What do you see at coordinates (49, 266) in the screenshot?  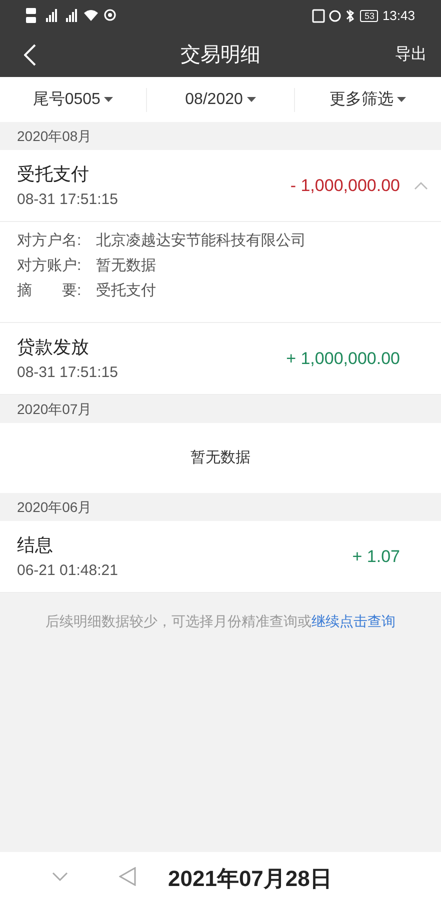 I see `detail-label: 对方账户:` at bounding box center [49, 266].